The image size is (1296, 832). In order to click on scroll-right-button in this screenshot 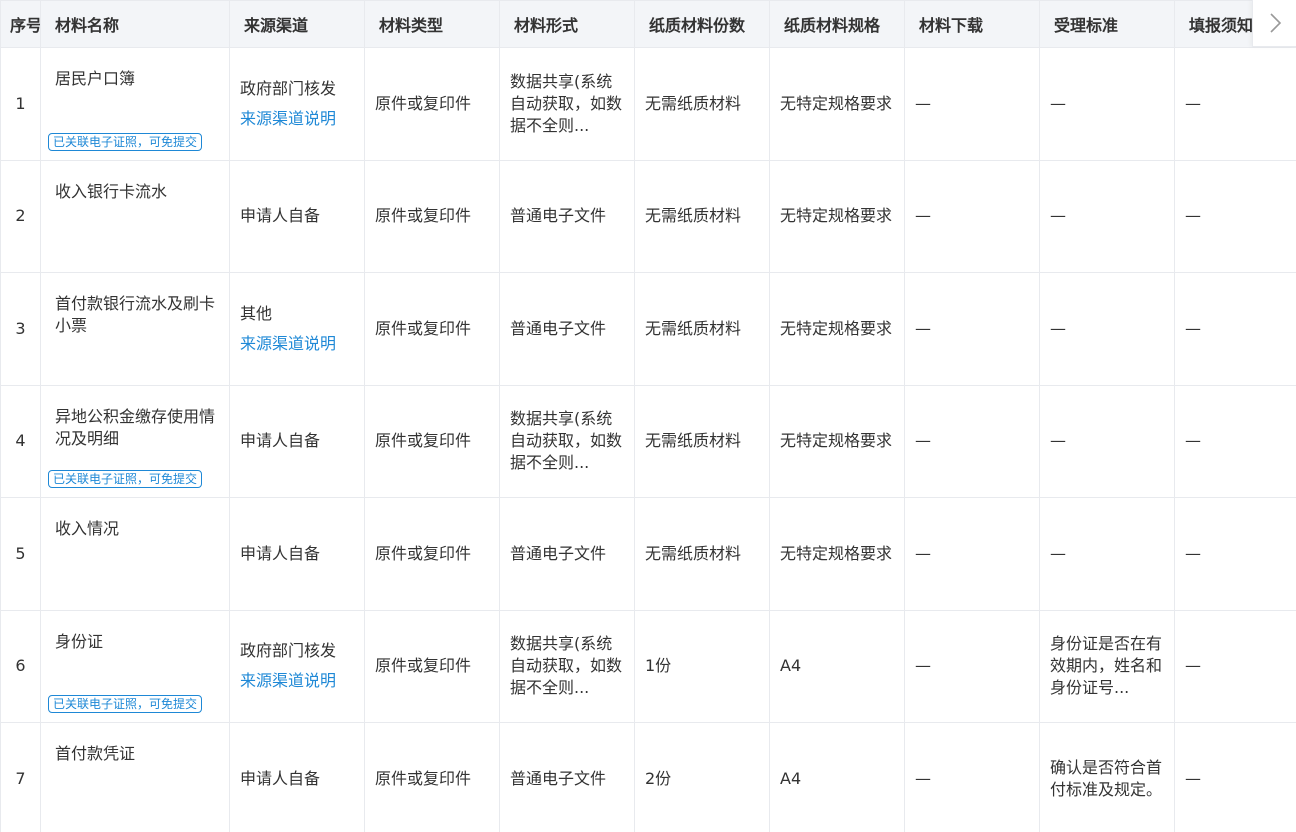, I will do `click(1274, 23)`.